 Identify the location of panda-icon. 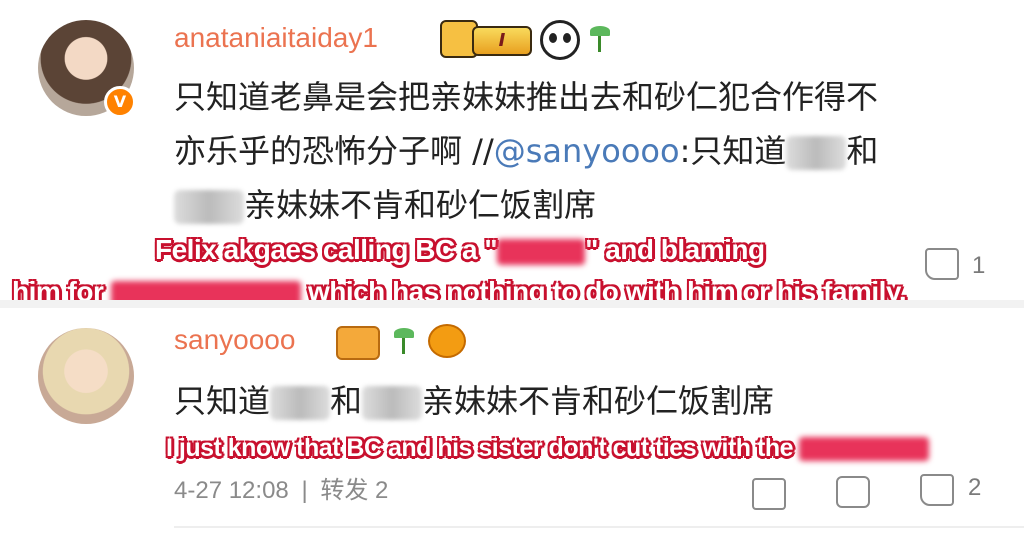
(560, 40).